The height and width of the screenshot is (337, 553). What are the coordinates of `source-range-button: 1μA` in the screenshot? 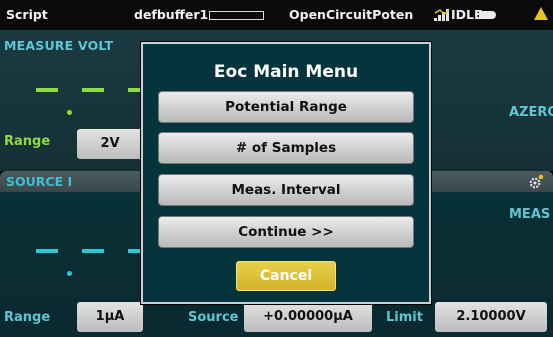 It's located at (110, 317).